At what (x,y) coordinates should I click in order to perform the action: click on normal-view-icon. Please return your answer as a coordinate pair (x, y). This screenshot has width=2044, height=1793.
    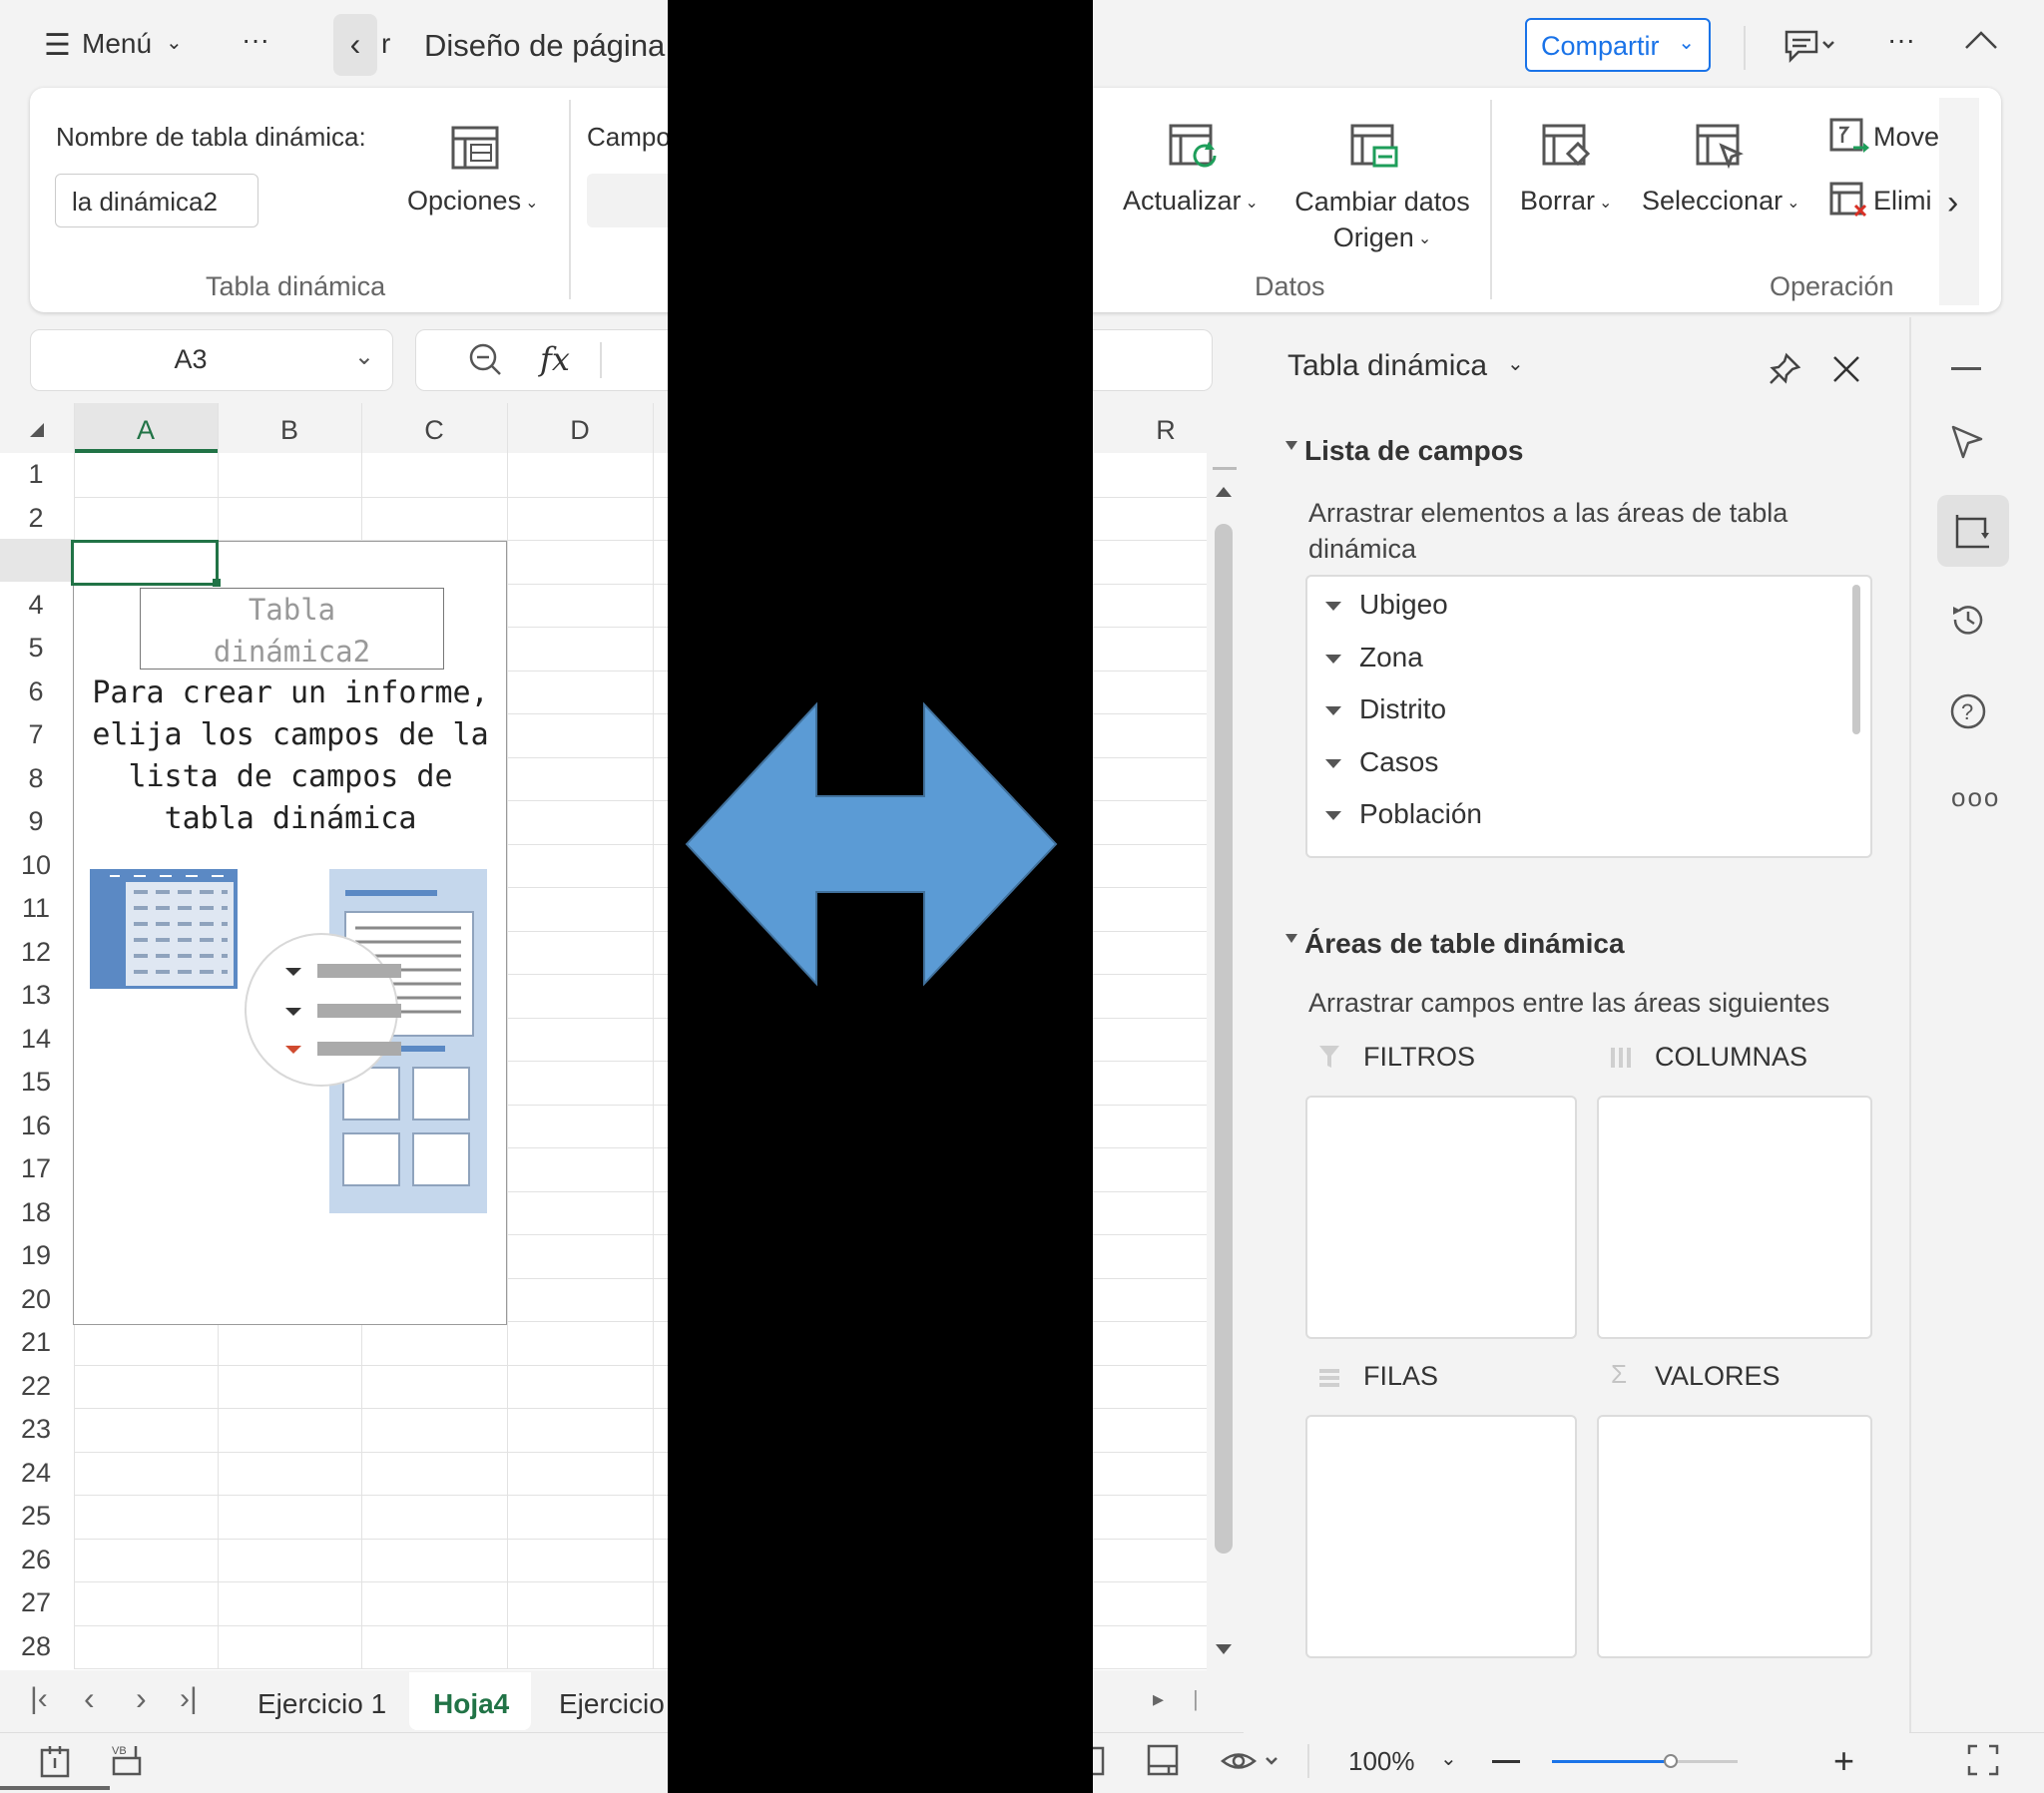
    Looking at the image, I should click on (1100, 1763).